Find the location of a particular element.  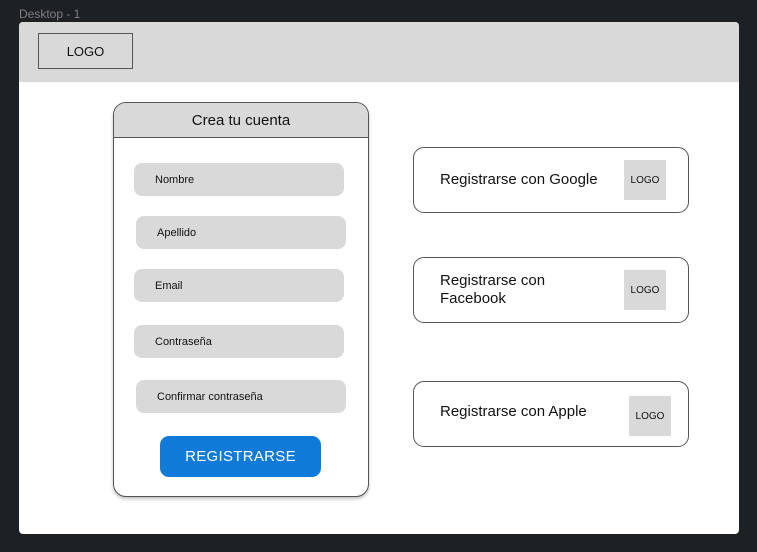

facebook-signup-label: Registrarse con Facebook is located at coordinates (493, 289).